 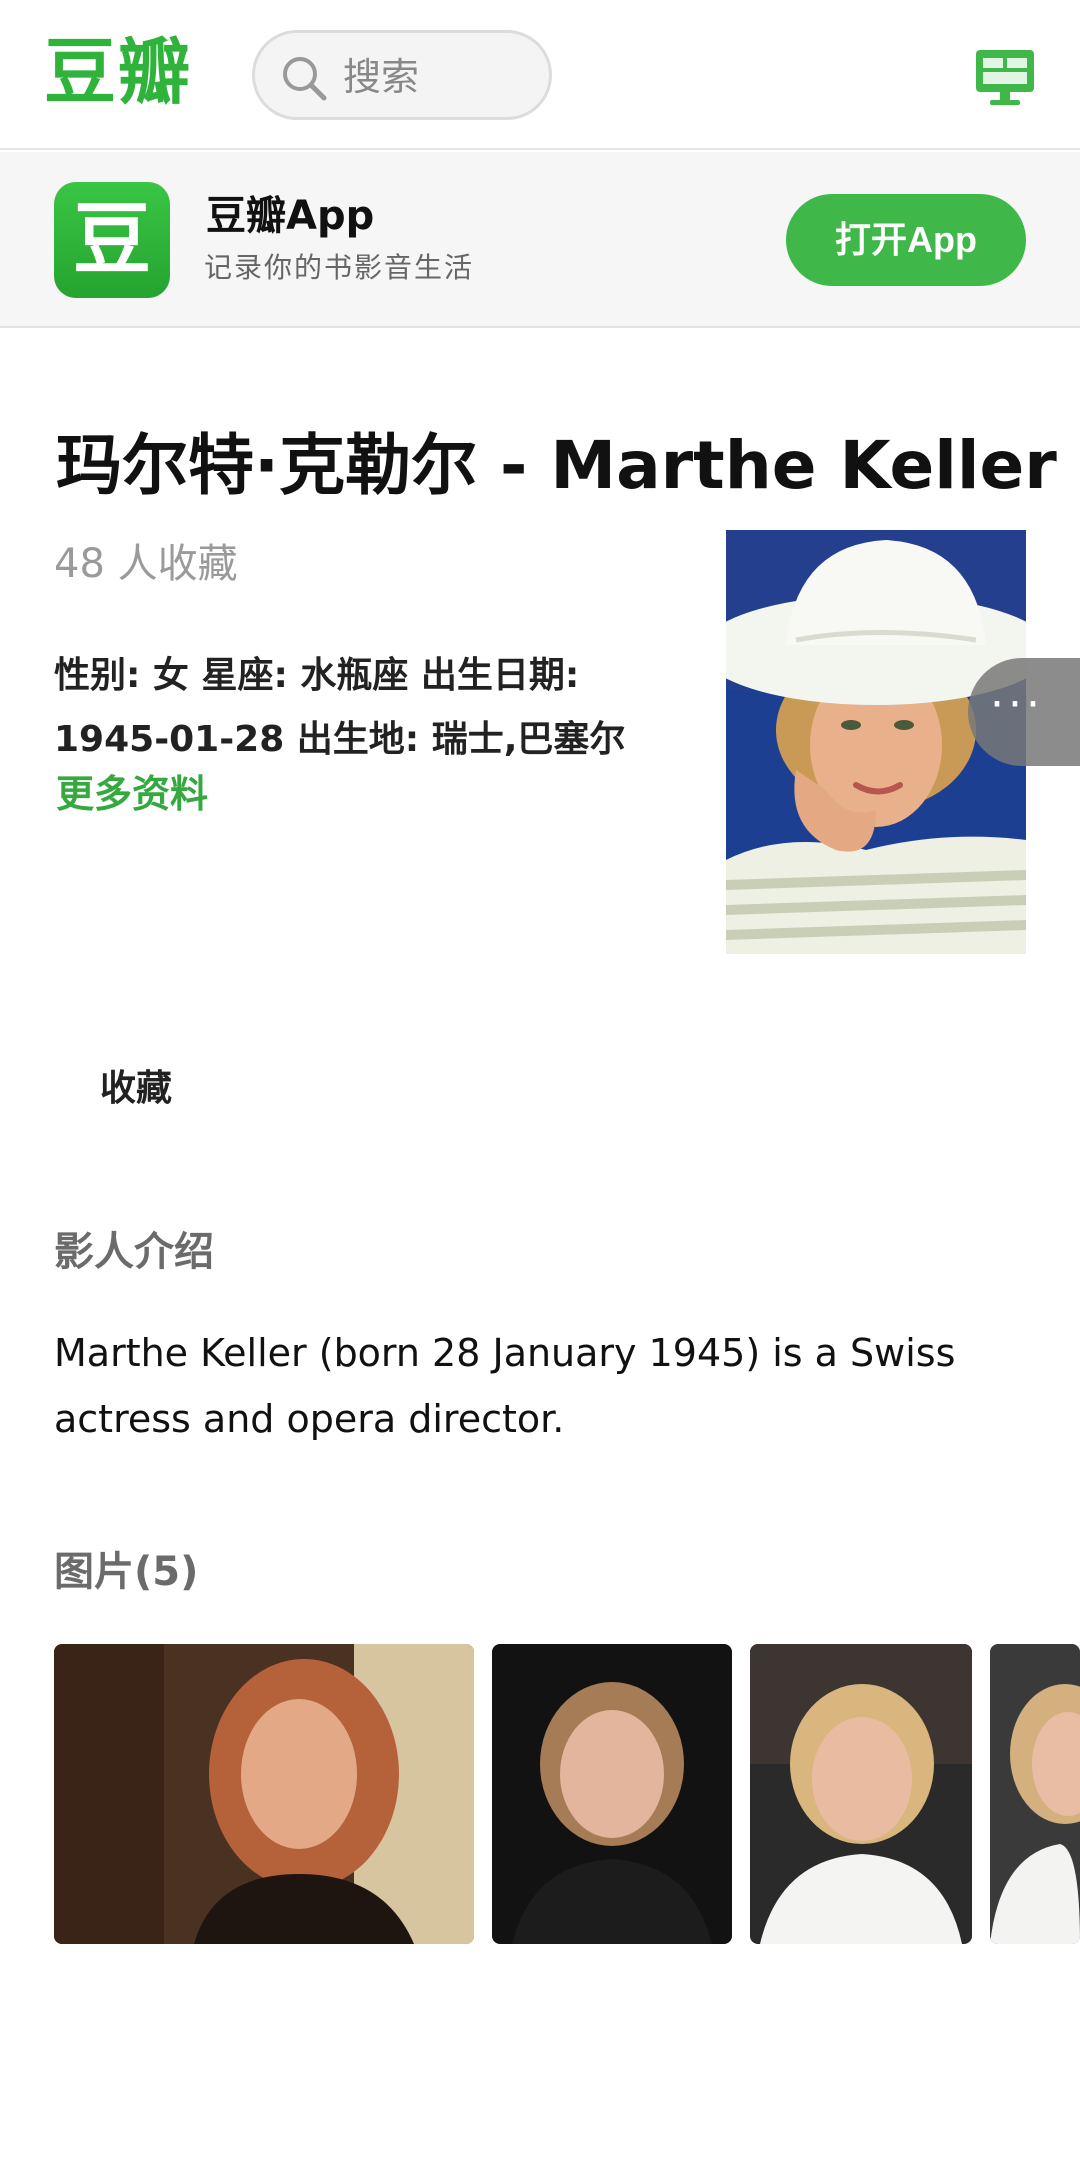 What do you see at coordinates (126, 1572) in the screenshot?
I see `photos-heading: 图片(5)` at bounding box center [126, 1572].